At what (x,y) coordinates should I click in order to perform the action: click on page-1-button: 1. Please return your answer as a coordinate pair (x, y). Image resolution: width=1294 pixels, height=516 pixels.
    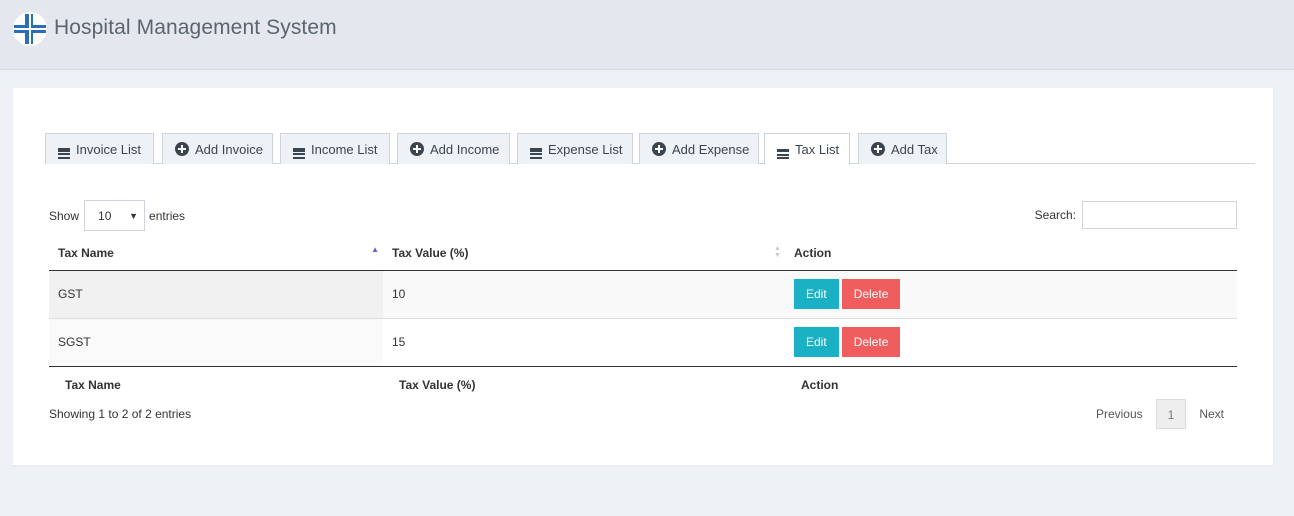
    Looking at the image, I should click on (1171, 414).